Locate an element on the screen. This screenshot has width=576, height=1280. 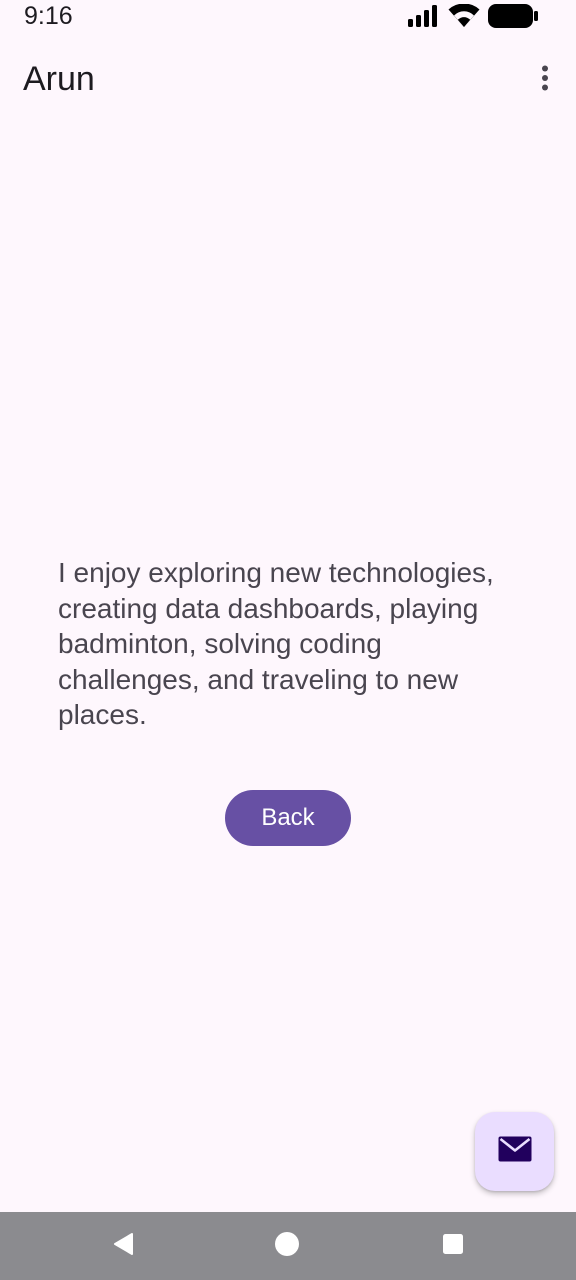
home-icon is located at coordinates (287, 1246).